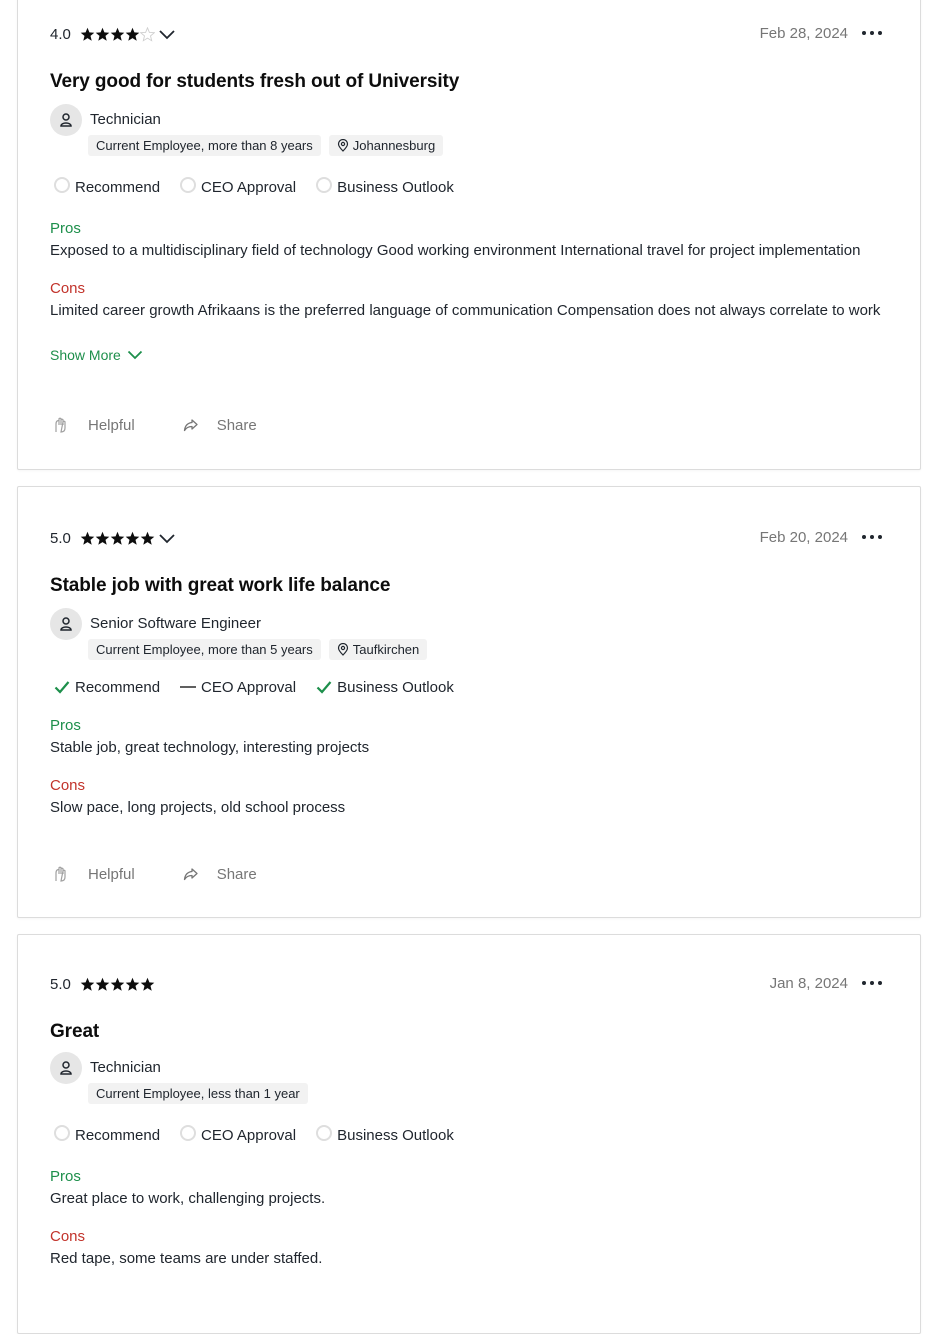  Describe the element at coordinates (85, 355) in the screenshot. I see `show-more-label: Show More` at that location.